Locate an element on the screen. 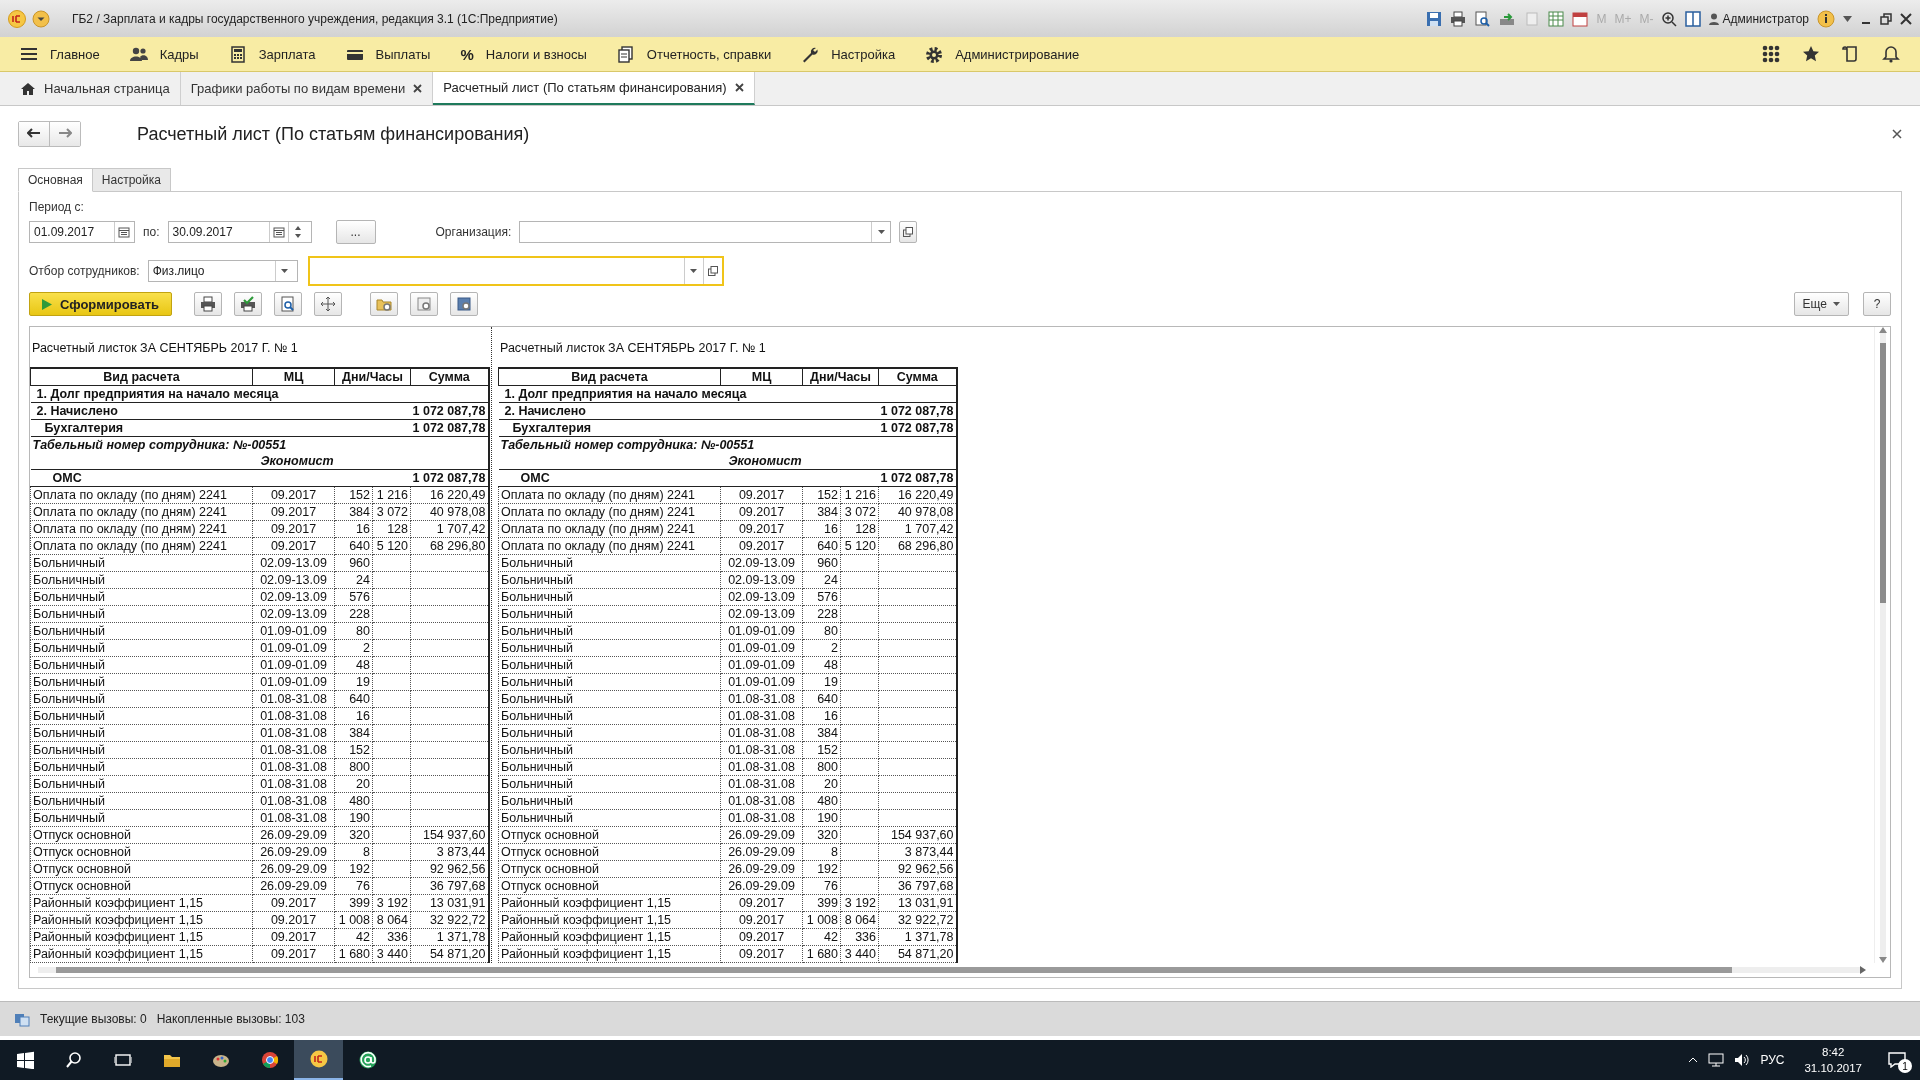  open-button is located at coordinates (908, 232).